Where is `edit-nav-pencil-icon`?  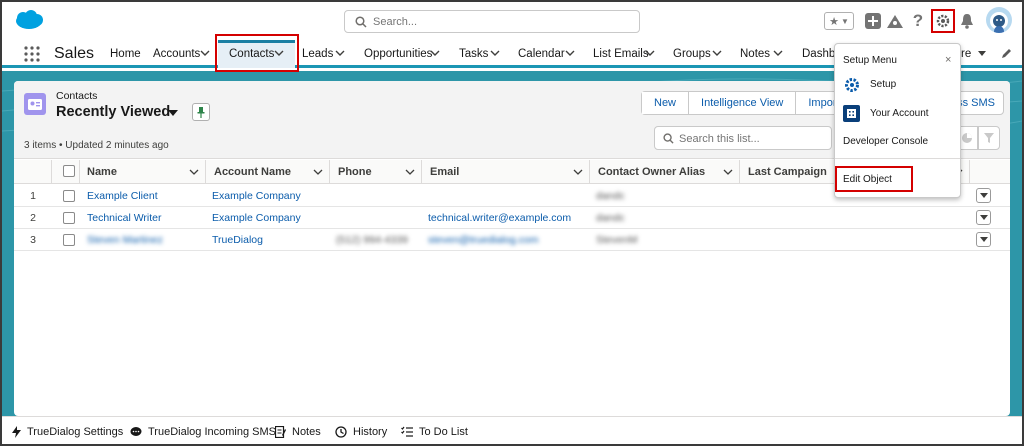 edit-nav-pencil-icon is located at coordinates (1007, 53).